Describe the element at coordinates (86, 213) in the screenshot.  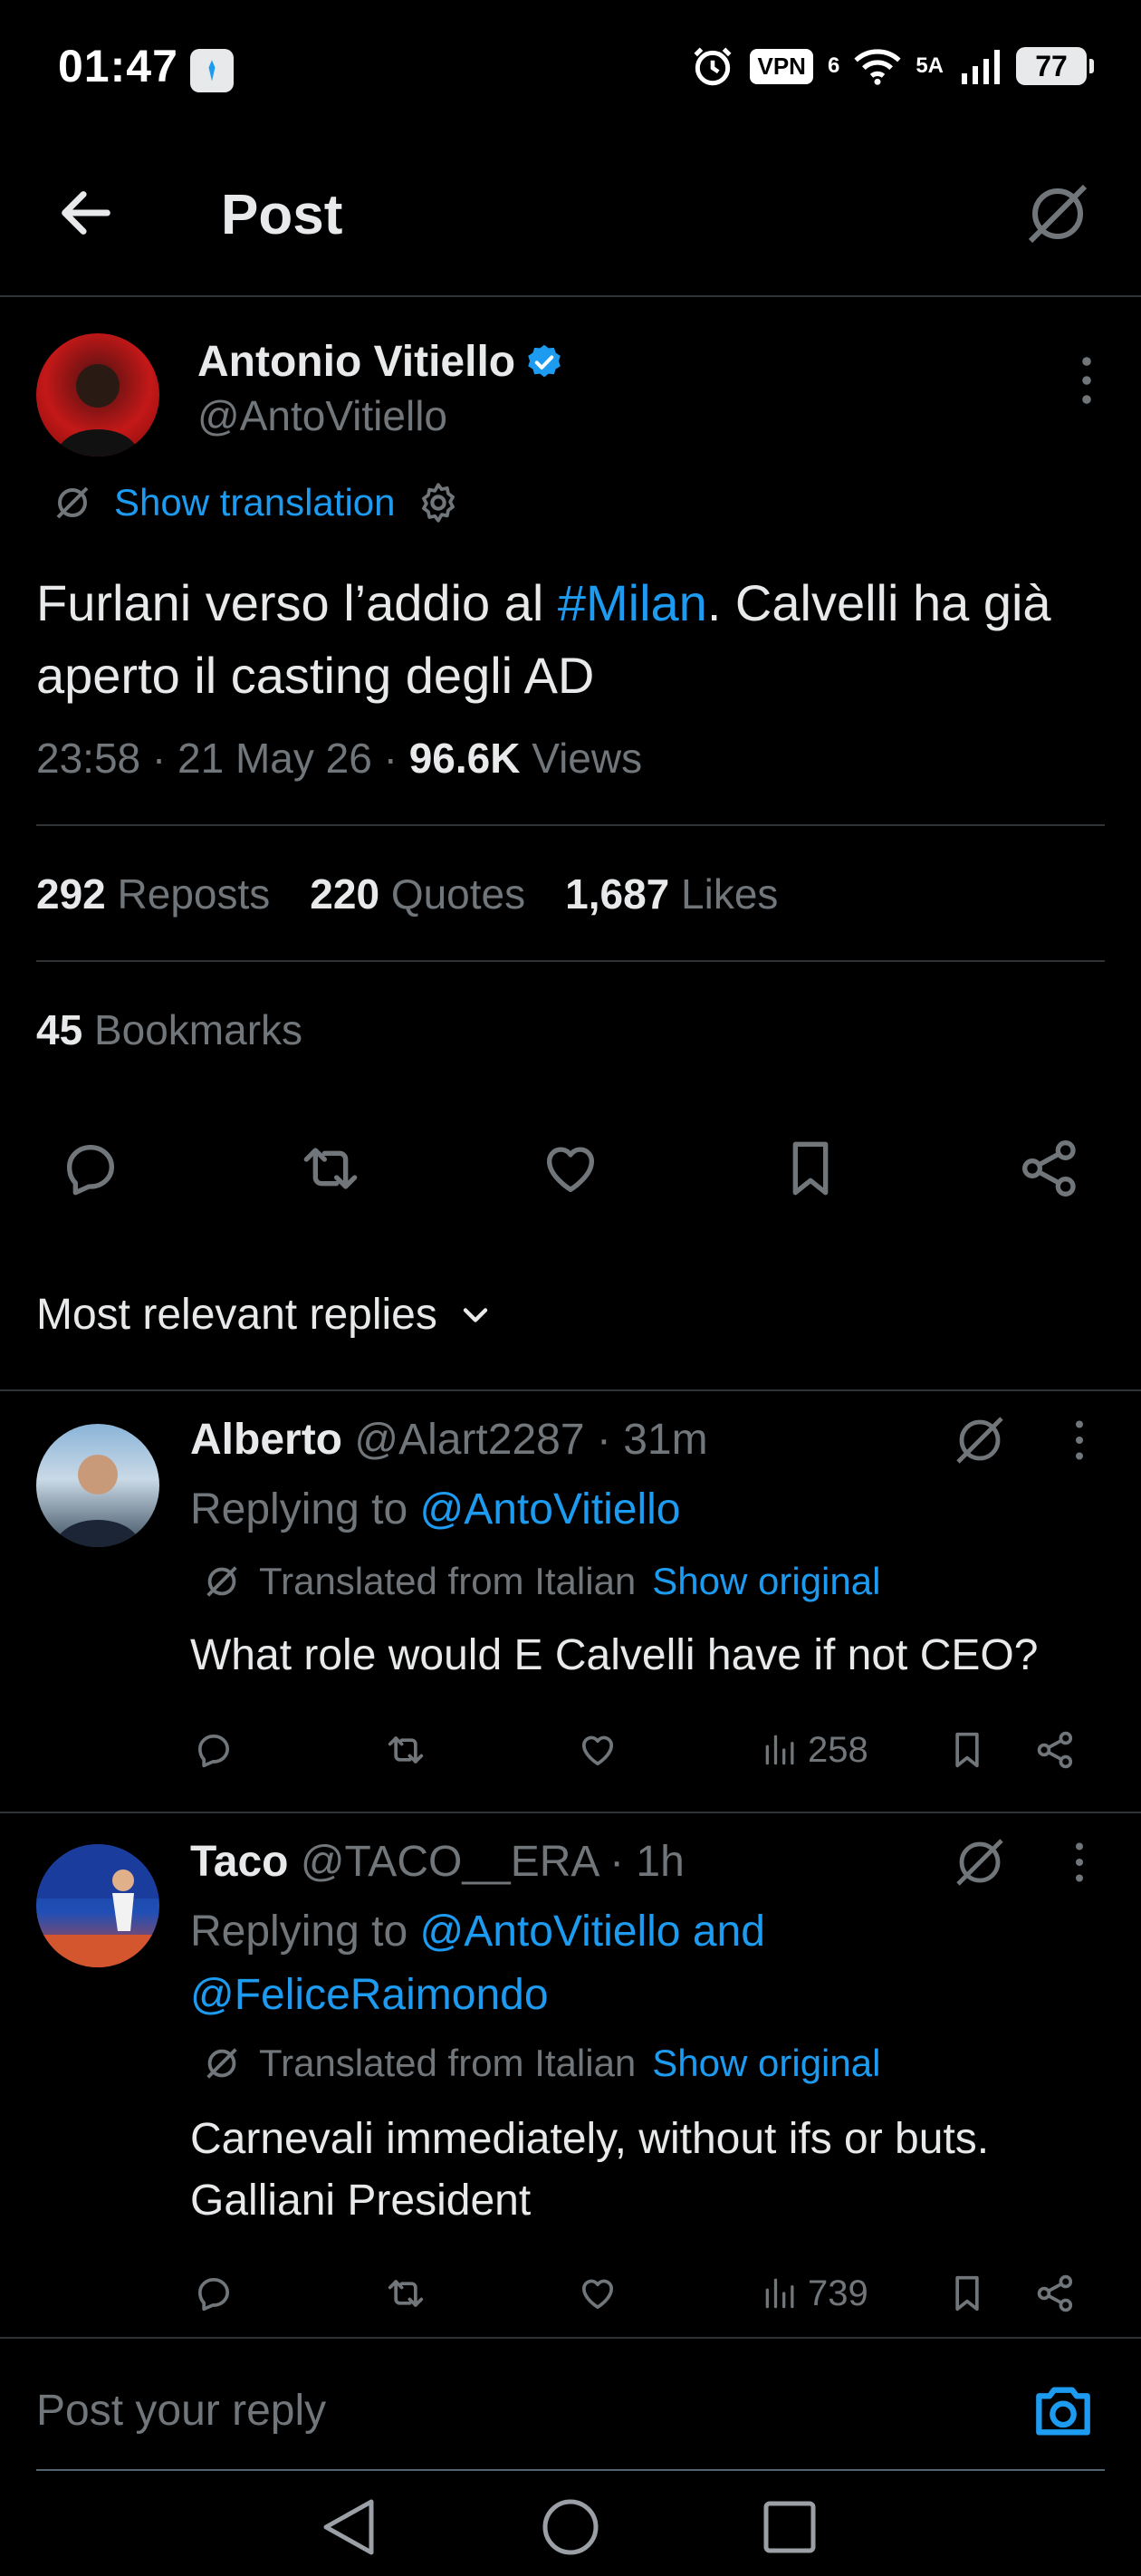
I see `back-button` at that location.